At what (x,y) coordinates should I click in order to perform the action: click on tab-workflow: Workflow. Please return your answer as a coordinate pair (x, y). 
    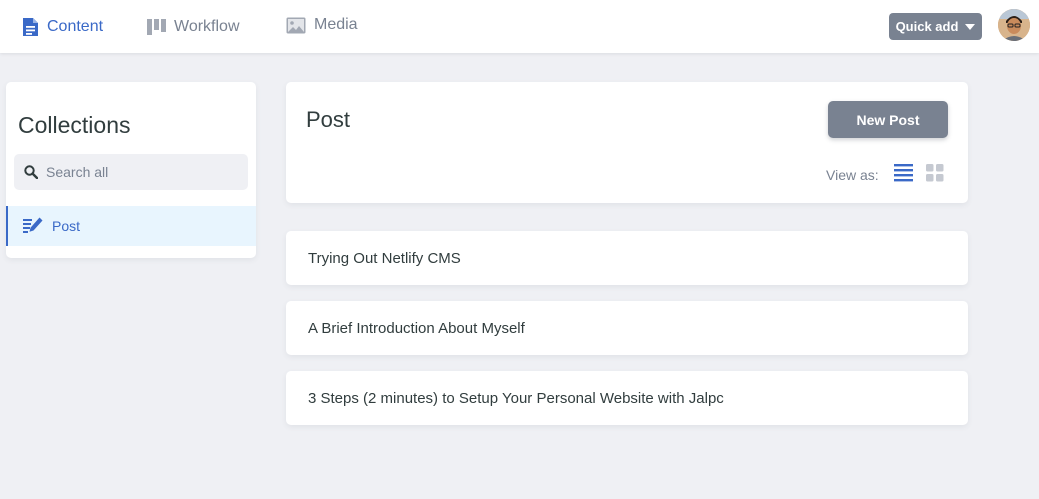
    Looking at the image, I should click on (193, 27).